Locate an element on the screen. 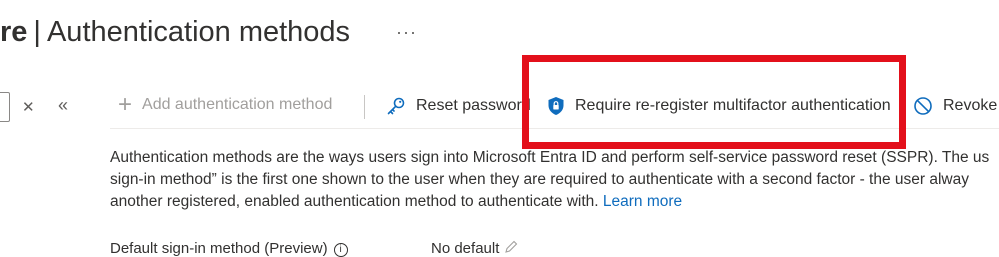  default-sign-in-method-text: Default sign-in method (Preview) is located at coordinates (219, 248).